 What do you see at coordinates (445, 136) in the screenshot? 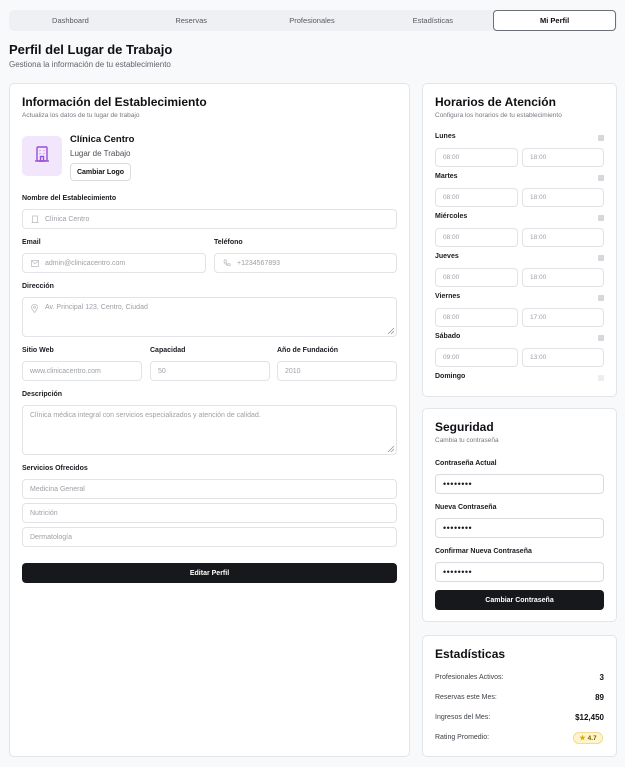
I see `day-label: Lunes` at bounding box center [445, 136].